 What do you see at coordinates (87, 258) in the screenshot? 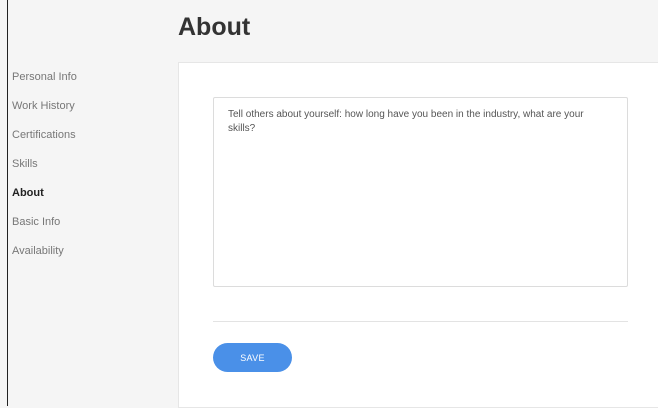
I see `sidebar-item-availability: Availability` at bounding box center [87, 258].